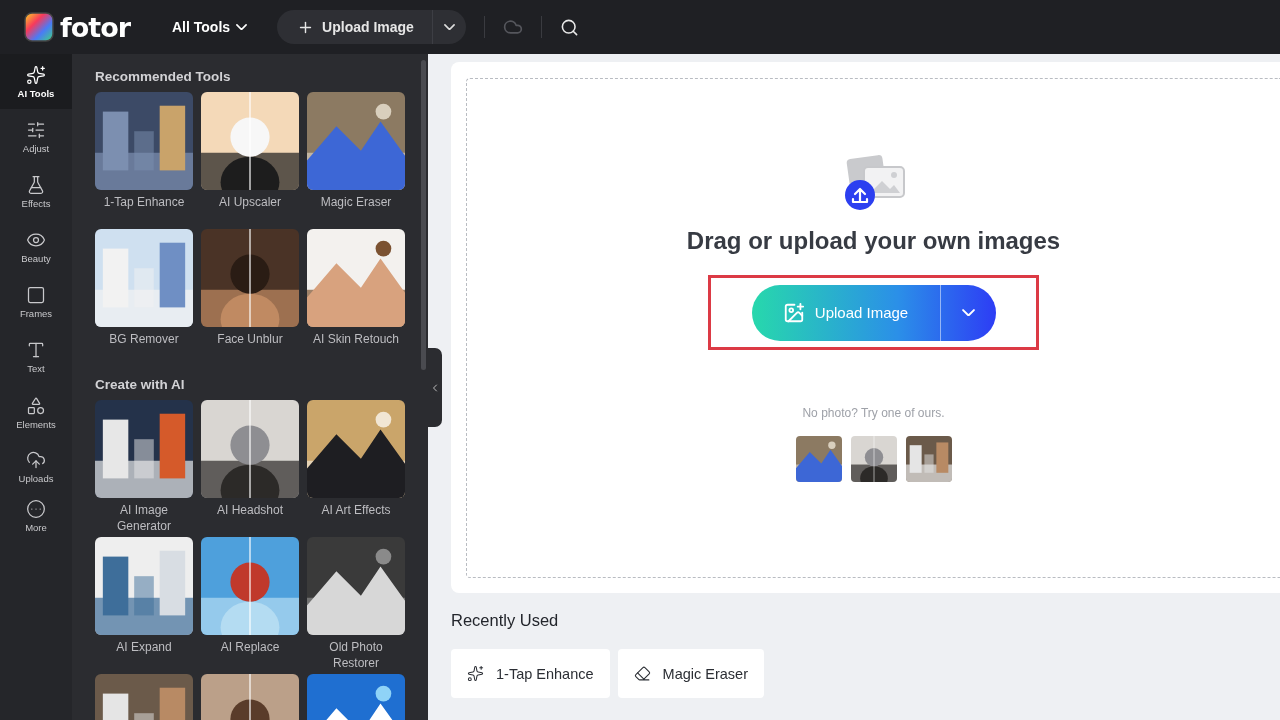 This screenshot has width=1280, height=720. What do you see at coordinates (250, 518) in the screenshot?
I see `tool-label: AI Headshot` at bounding box center [250, 518].